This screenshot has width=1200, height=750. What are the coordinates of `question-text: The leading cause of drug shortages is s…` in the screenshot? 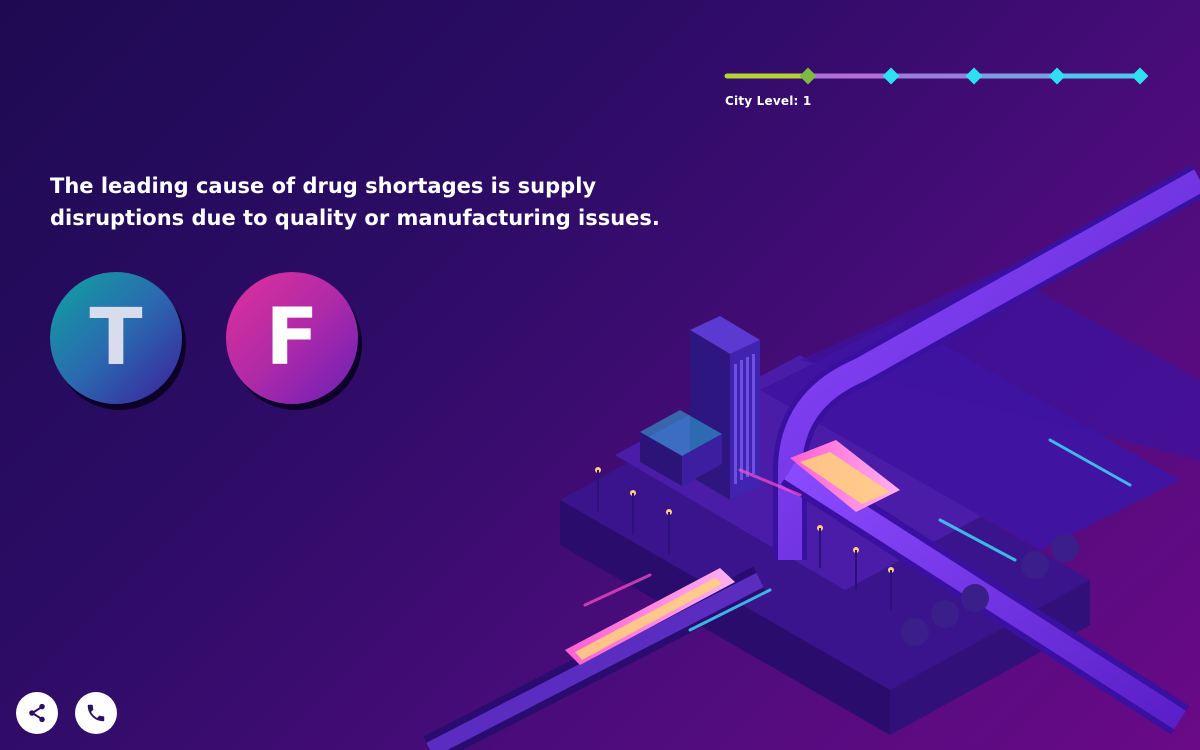 It's located at (355, 202).